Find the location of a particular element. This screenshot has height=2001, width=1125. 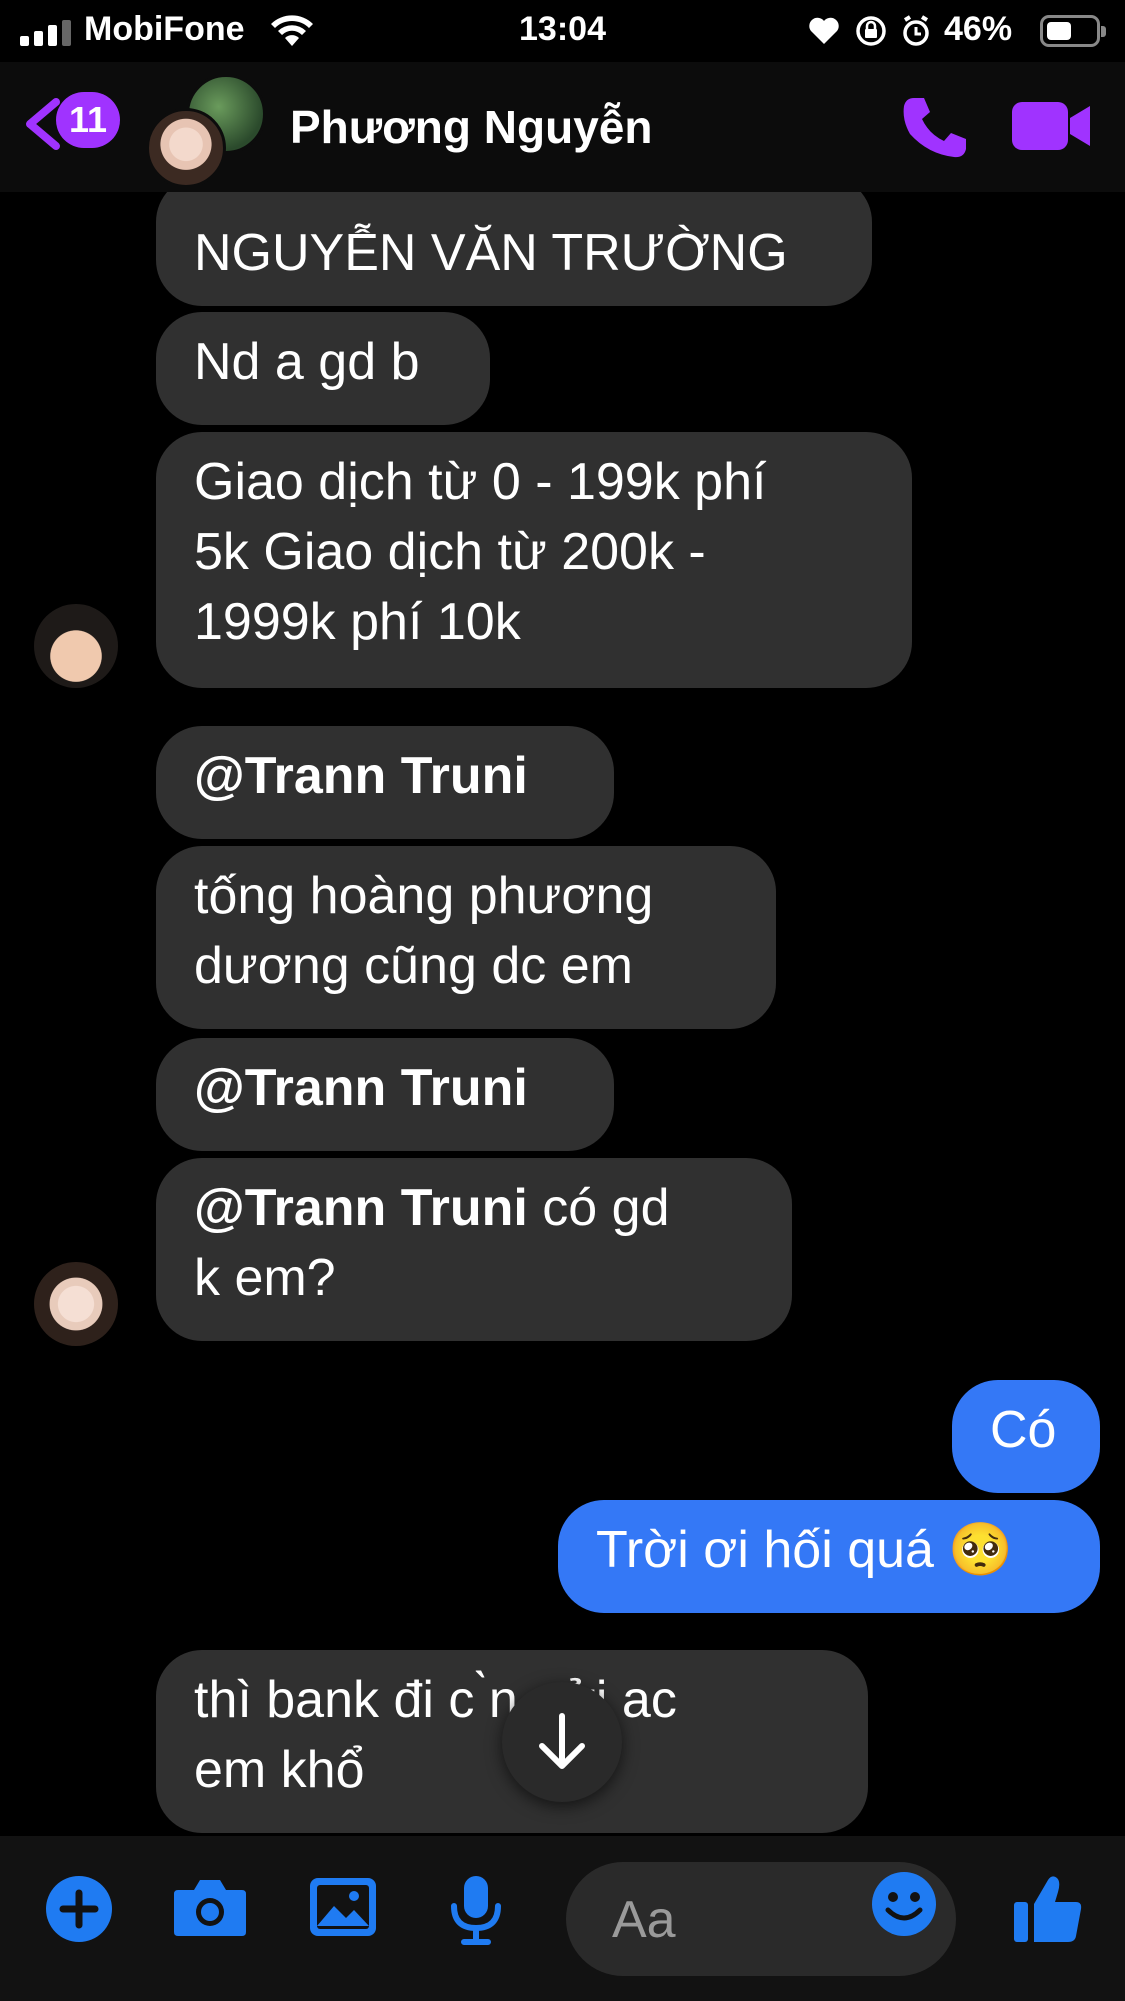

unread-badge: 11 is located at coordinates (88, 120).